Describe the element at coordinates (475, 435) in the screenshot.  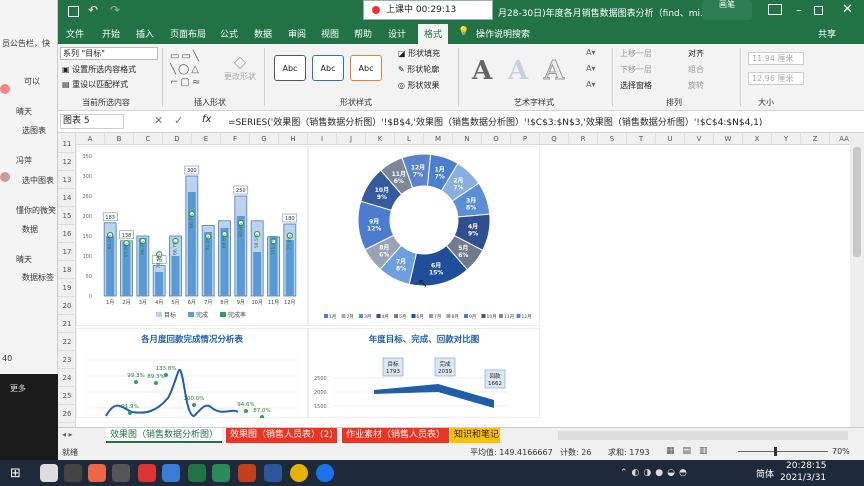
I see `sheet-tab: 知识和笔记` at that location.